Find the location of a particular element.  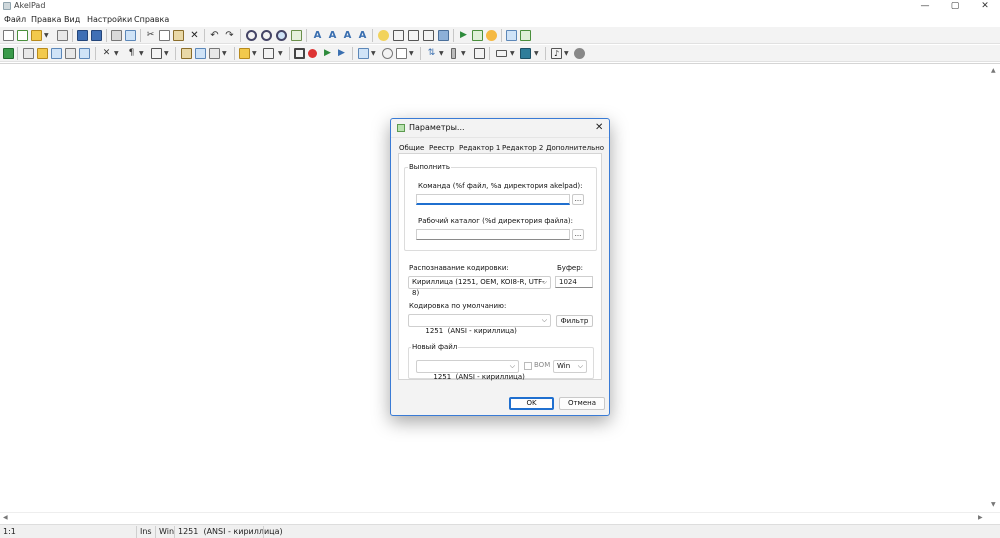

replace-icon is located at coordinates (281, 35).